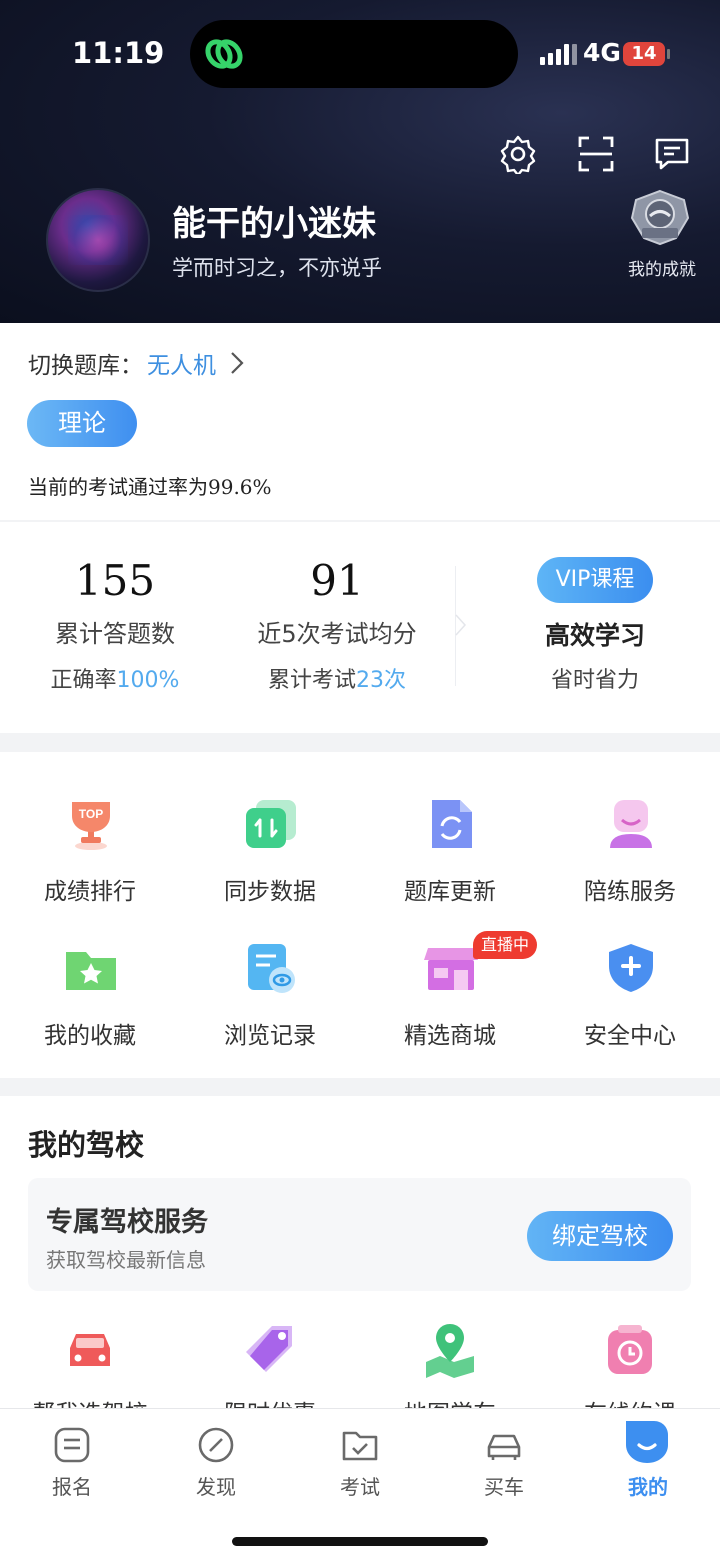 This screenshot has height=1561, width=720. I want to click on sync-icon, so click(271, 824).